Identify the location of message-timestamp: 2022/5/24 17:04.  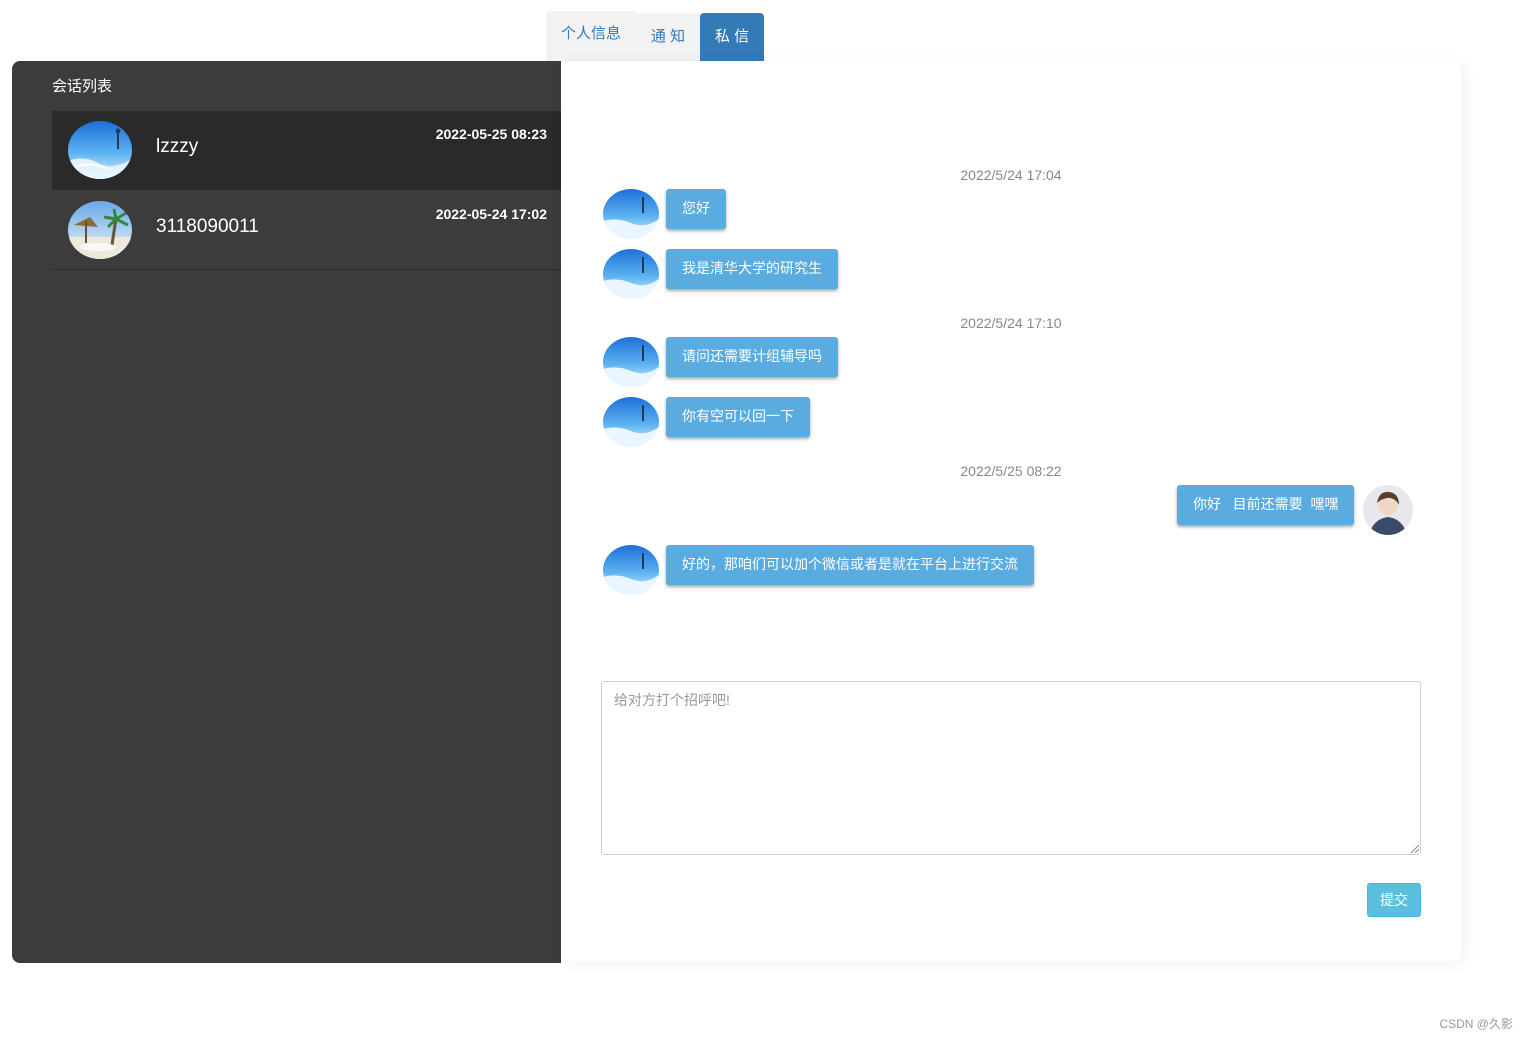
(1011, 175).